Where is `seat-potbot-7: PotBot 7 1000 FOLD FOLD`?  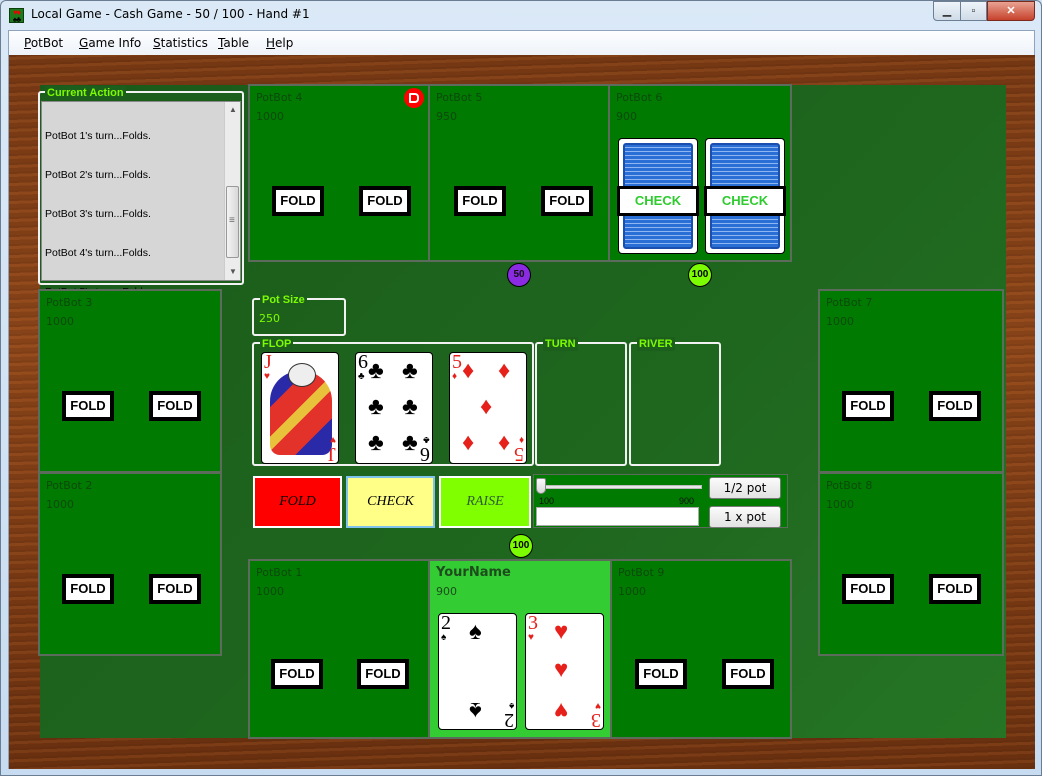 seat-potbot-7: PotBot 7 1000 FOLD FOLD is located at coordinates (911, 381).